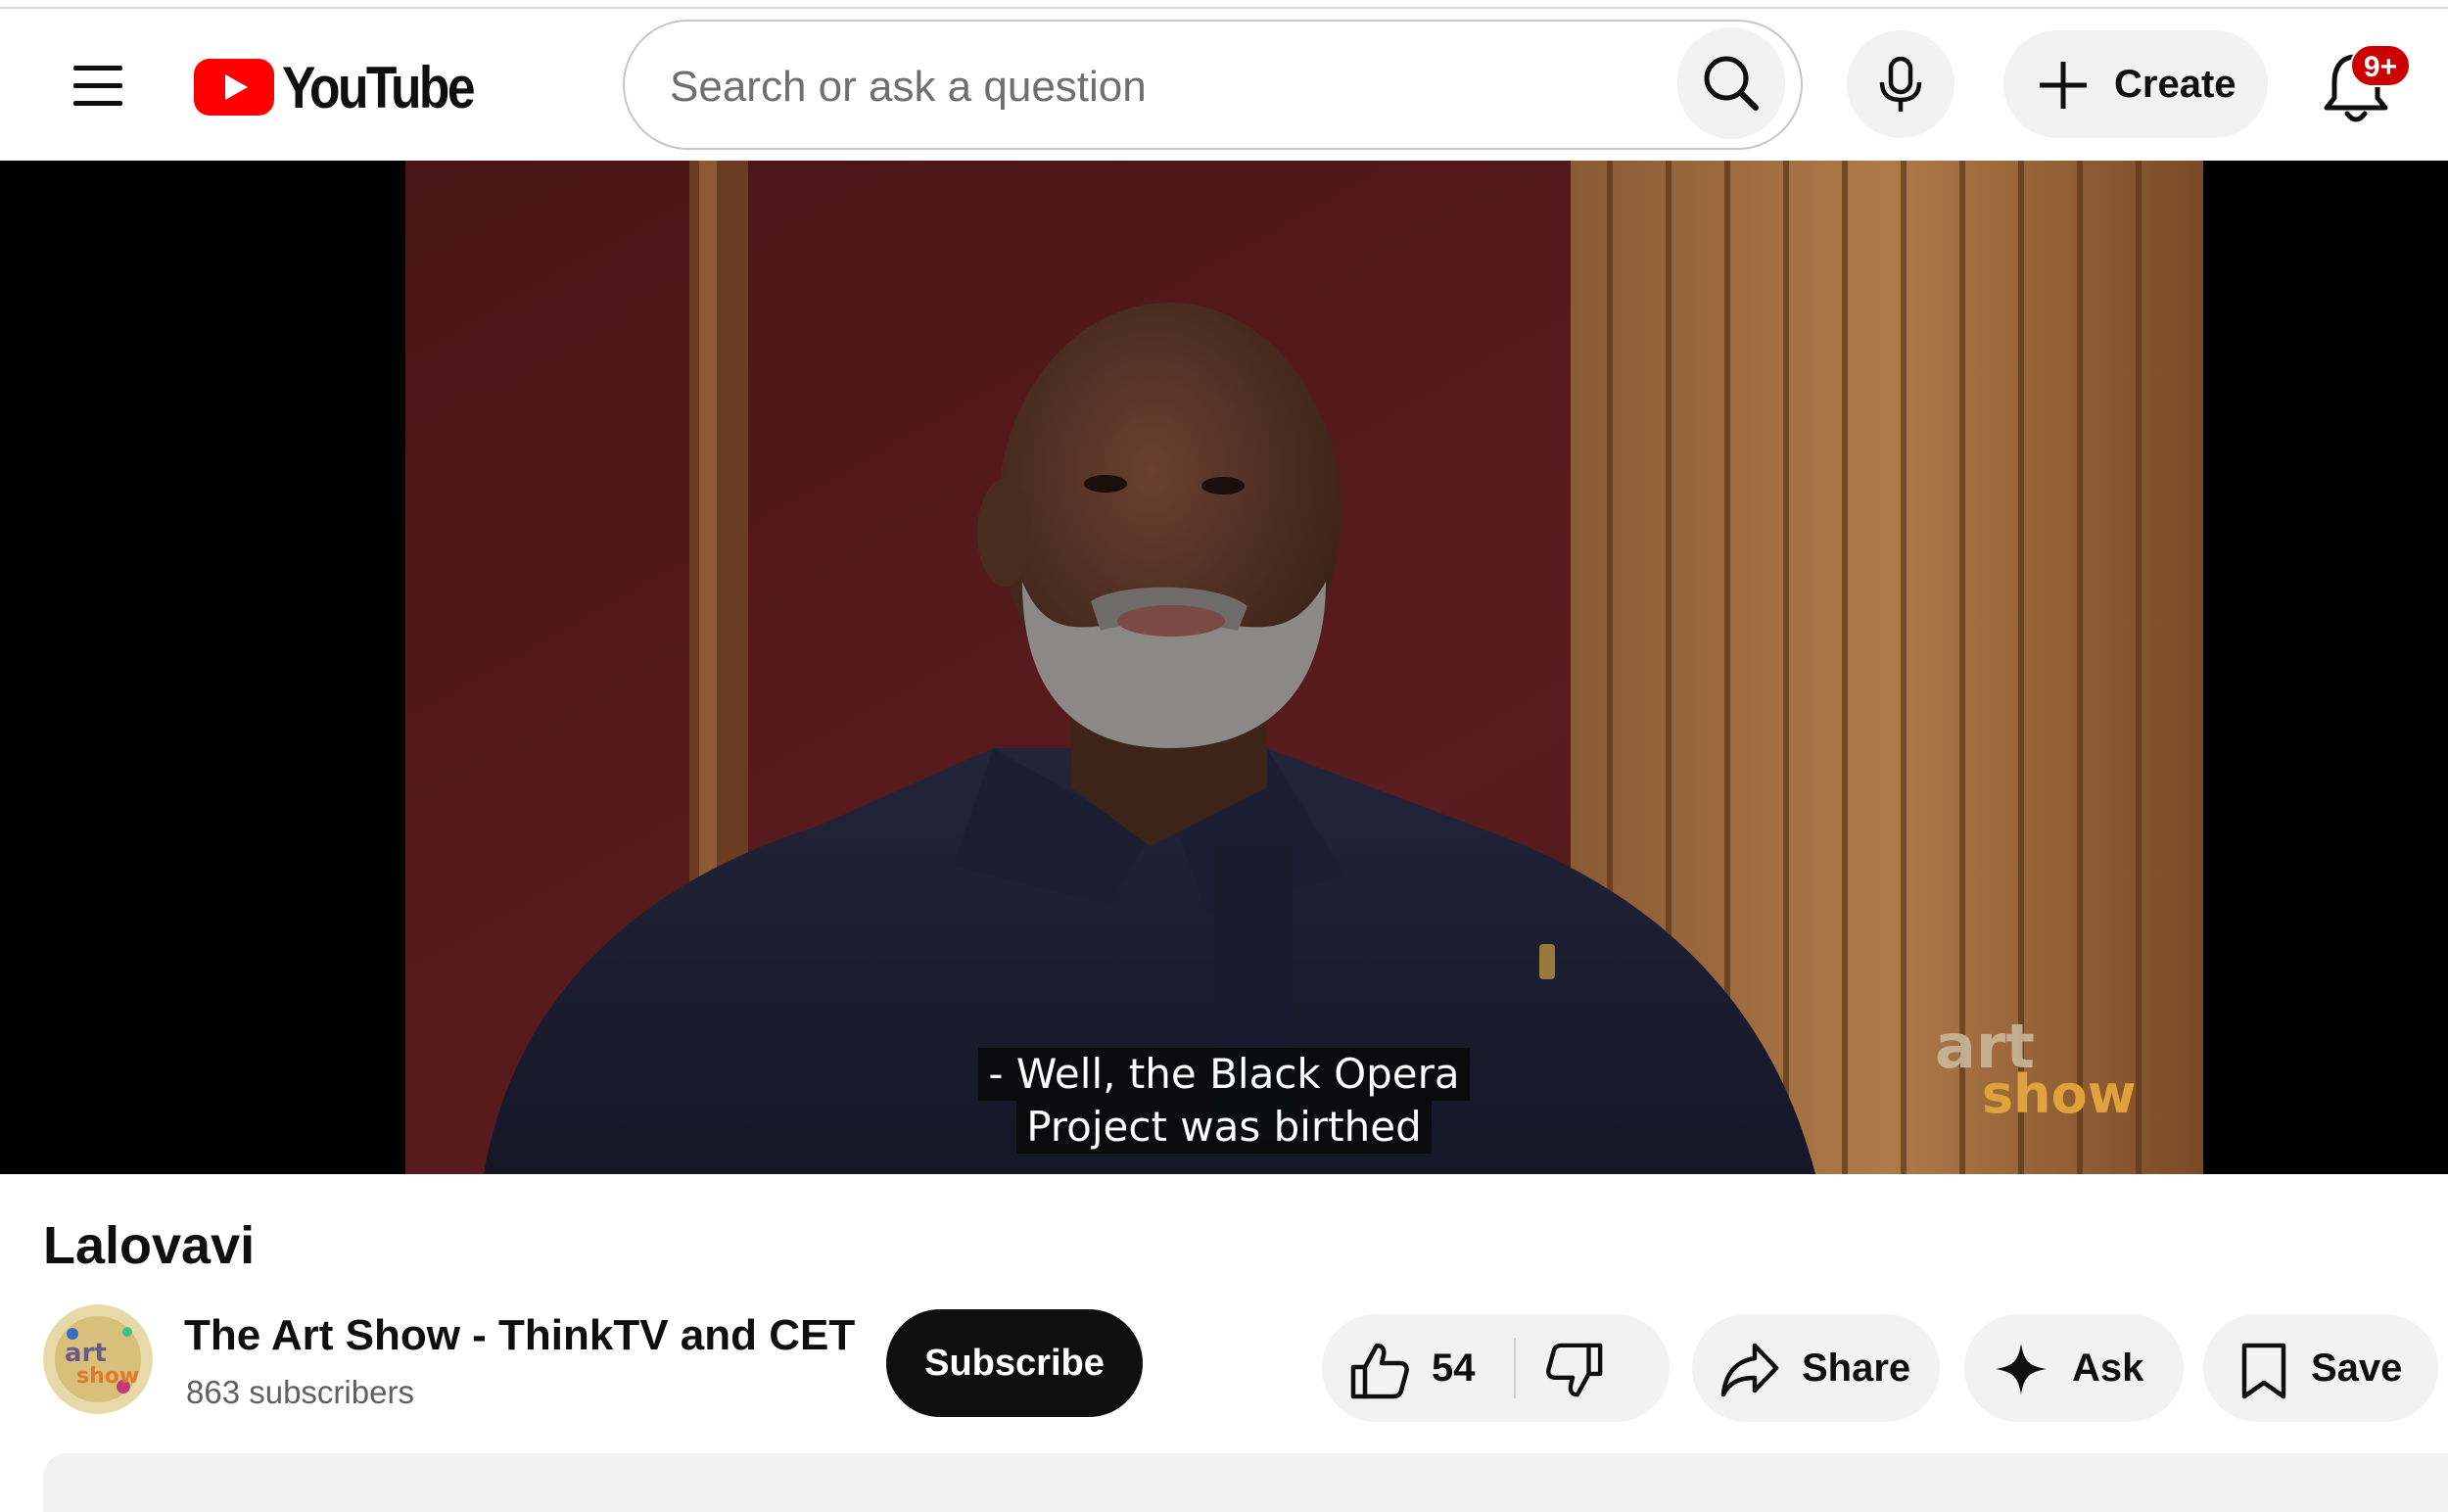  What do you see at coordinates (2021, 1369) in the screenshot?
I see `sparkle-icon` at bounding box center [2021, 1369].